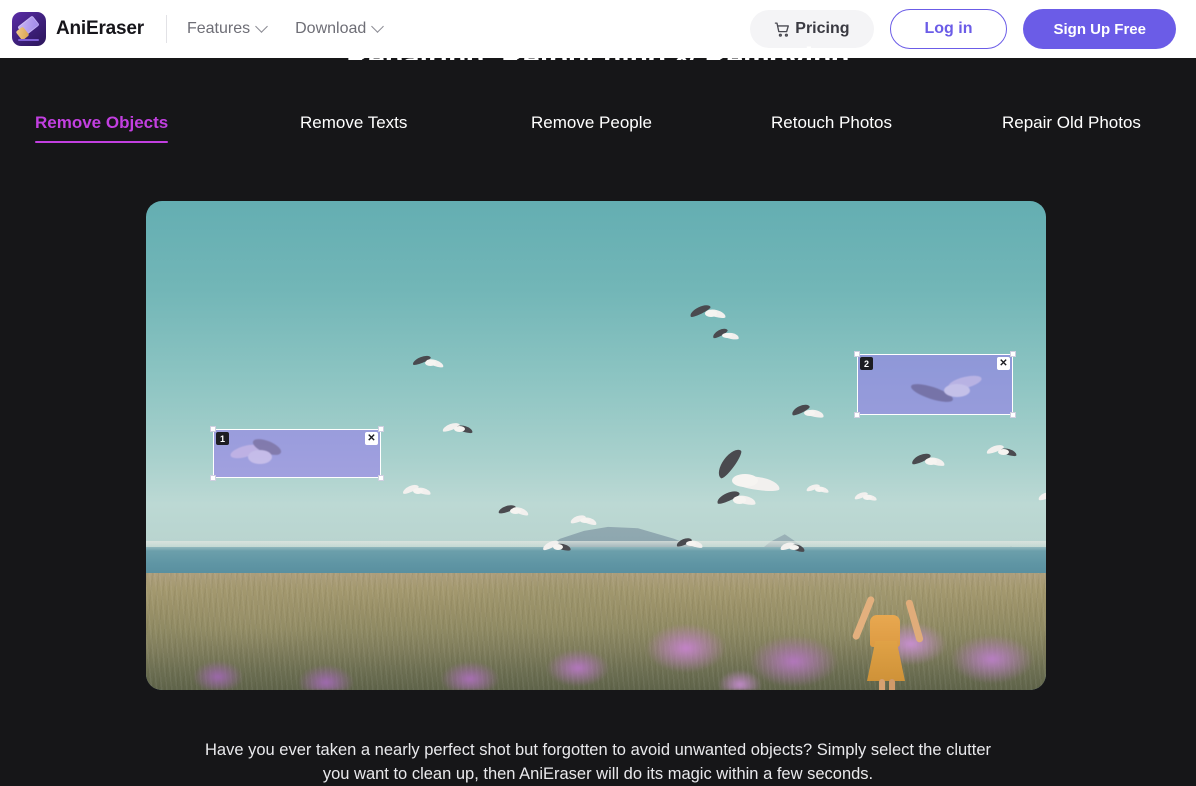 The height and width of the screenshot is (786, 1196). What do you see at coordinates (166, 29) in the screenshot?
I see `header-divider` at bounding box center [166, 29].